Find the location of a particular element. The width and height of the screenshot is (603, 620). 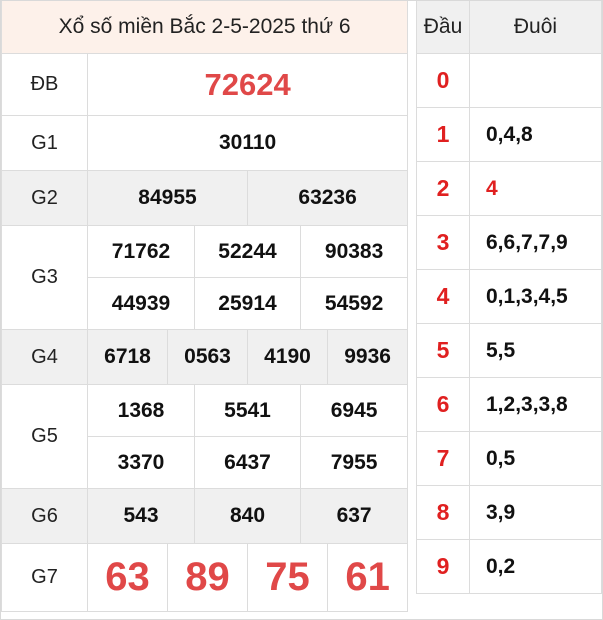

head-digit: 1 is located at coordinates (443, 134).